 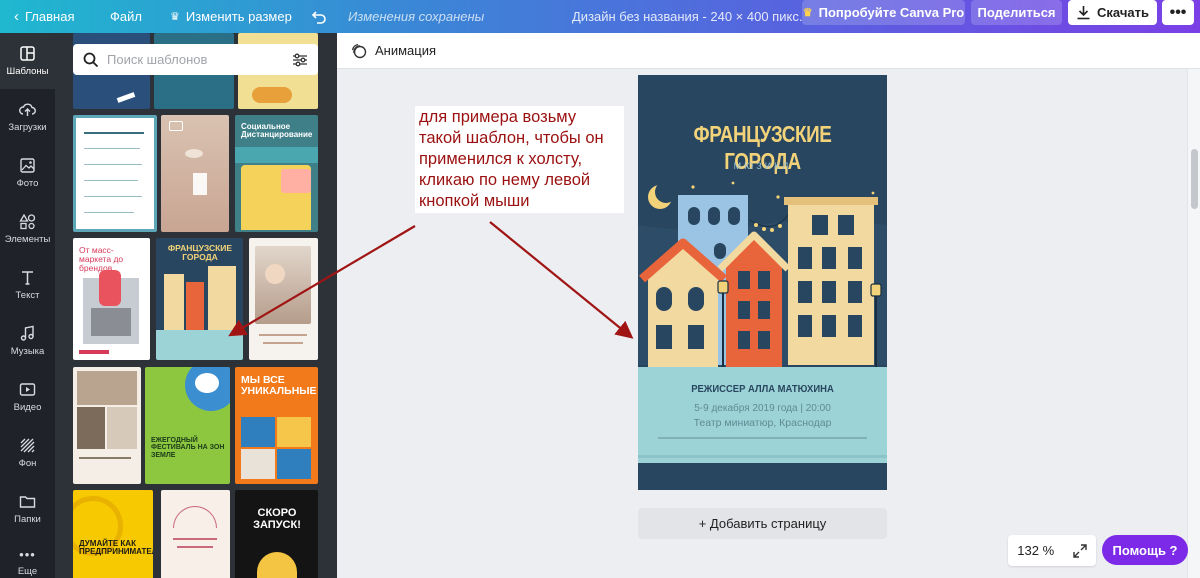 I want to click on more-options-button: •••, so click(x=1178, y=12).